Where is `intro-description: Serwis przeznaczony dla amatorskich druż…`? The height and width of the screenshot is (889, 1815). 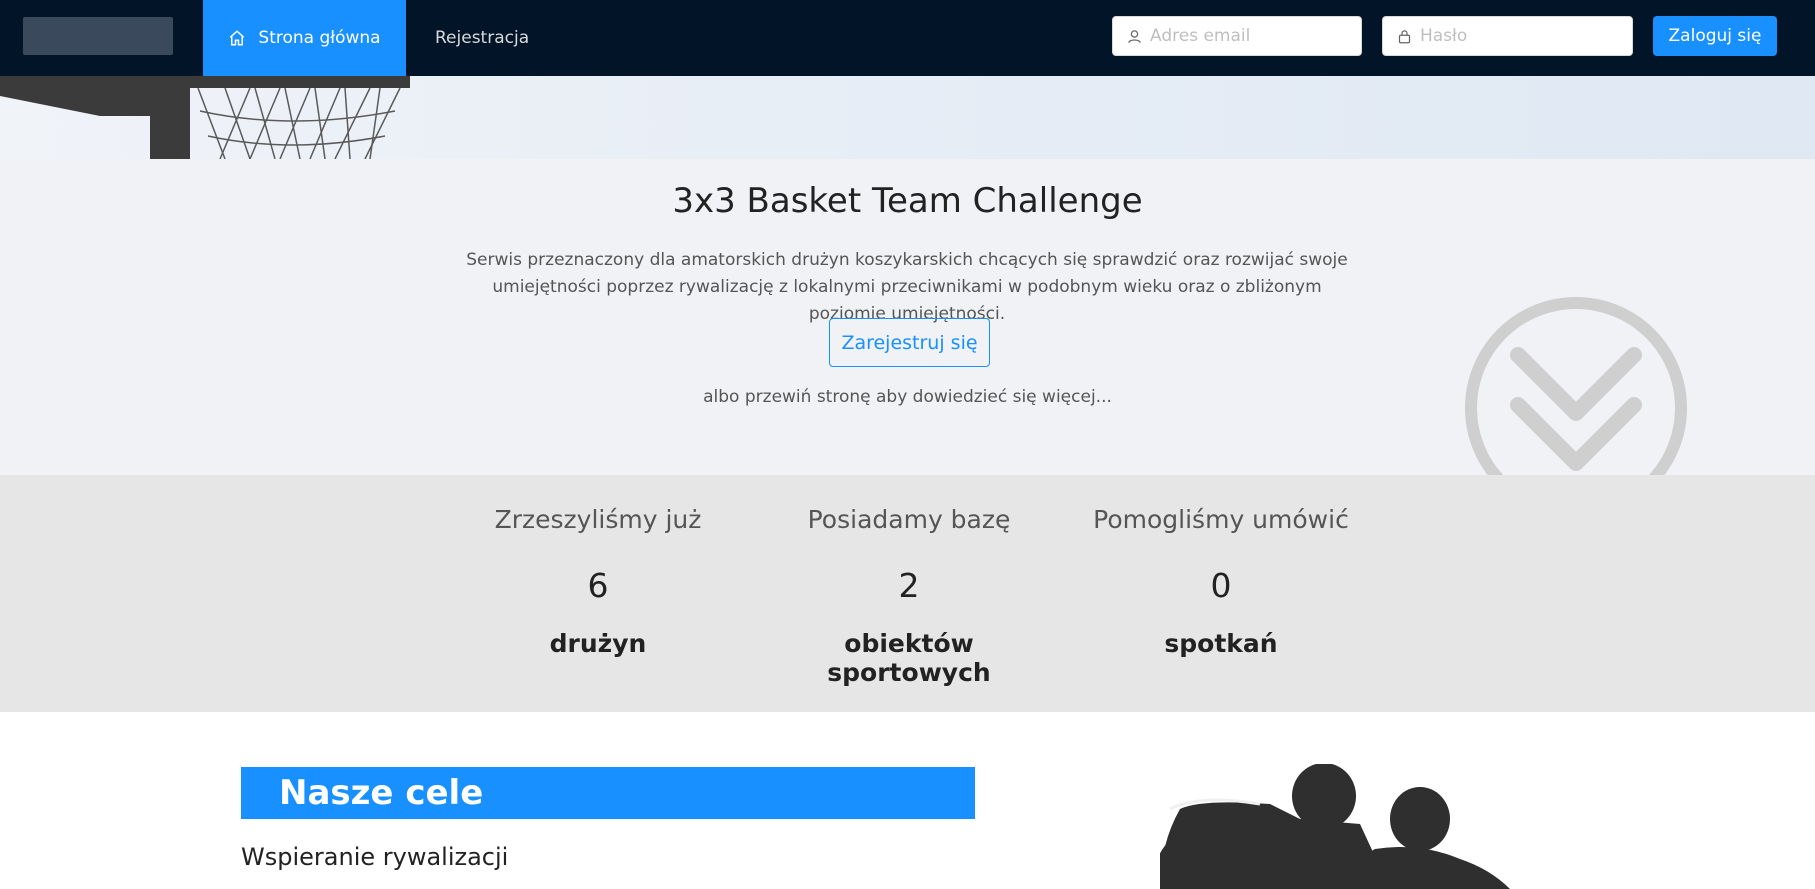
intro-description: Serwis przeznaczony dla amatorskich druż… is located at coordinates (907, 287).